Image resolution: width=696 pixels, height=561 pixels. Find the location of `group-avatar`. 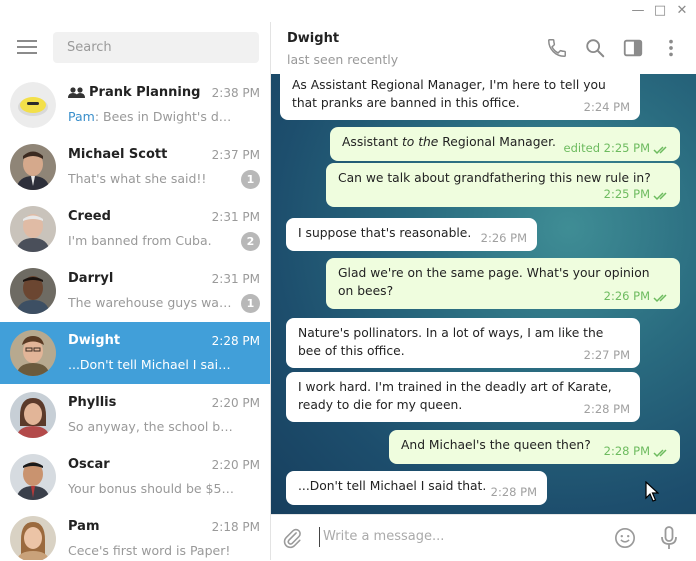

group-avatar is located at coordinates (33, 105).